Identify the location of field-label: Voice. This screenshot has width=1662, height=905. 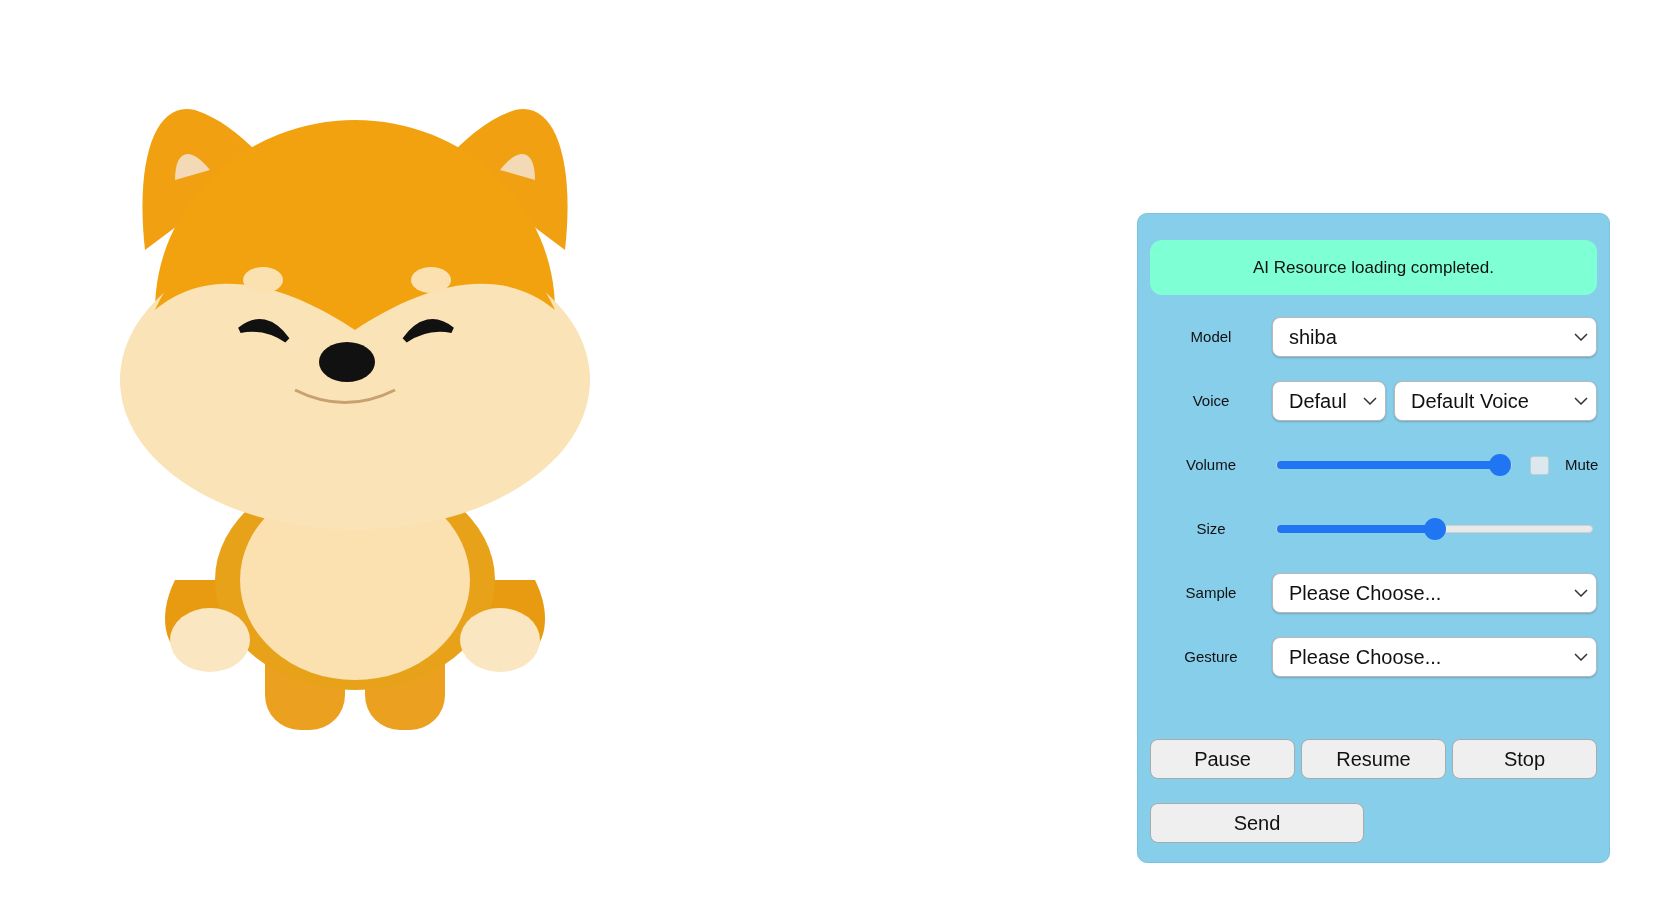
(1211, 400).